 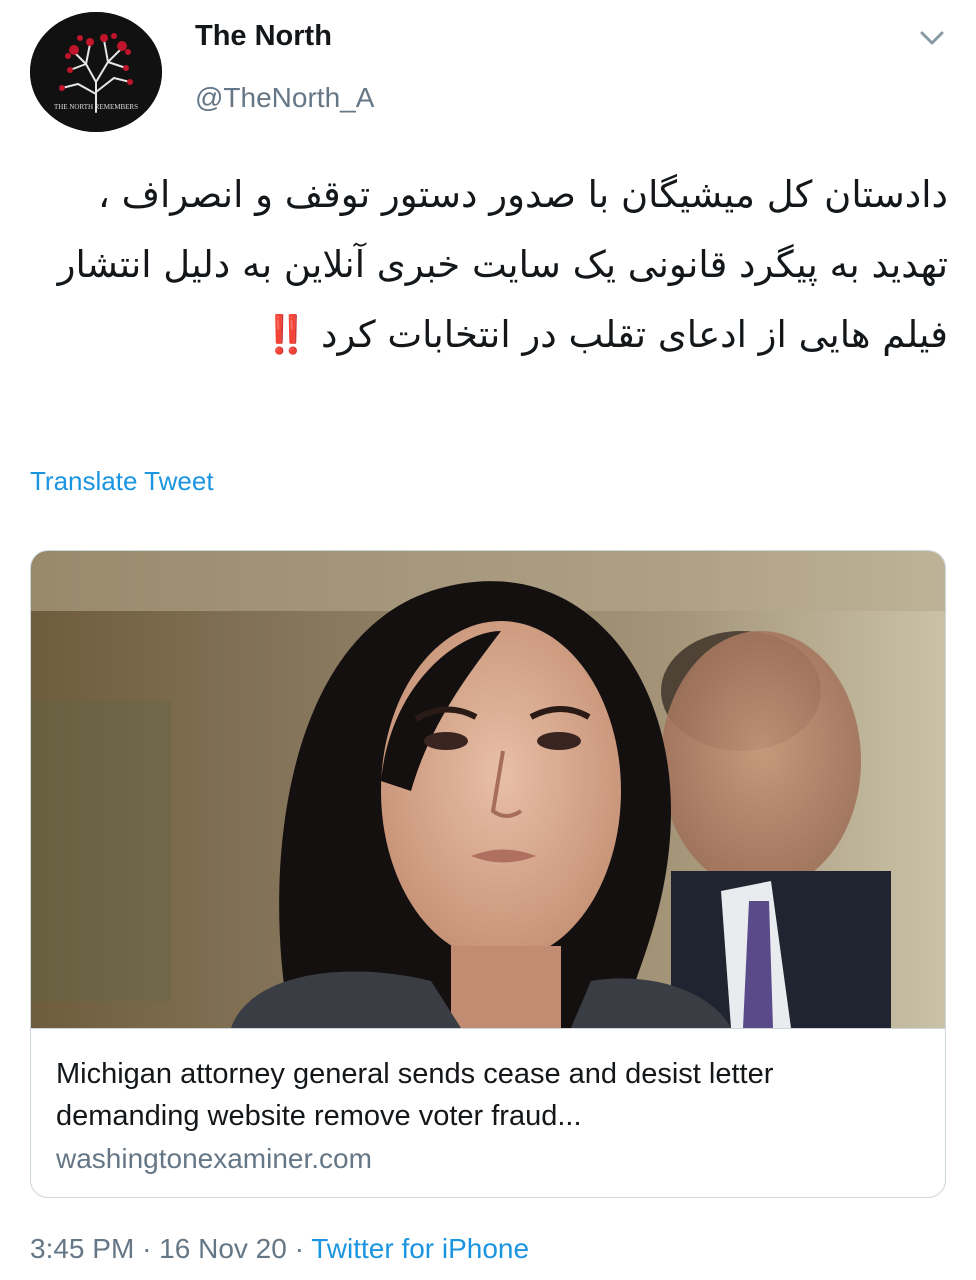 What do you see at coordinates (284, 98) in the screenshot?
I see `user-handle: @TheNorth_A` at bounding box center [284, 98].